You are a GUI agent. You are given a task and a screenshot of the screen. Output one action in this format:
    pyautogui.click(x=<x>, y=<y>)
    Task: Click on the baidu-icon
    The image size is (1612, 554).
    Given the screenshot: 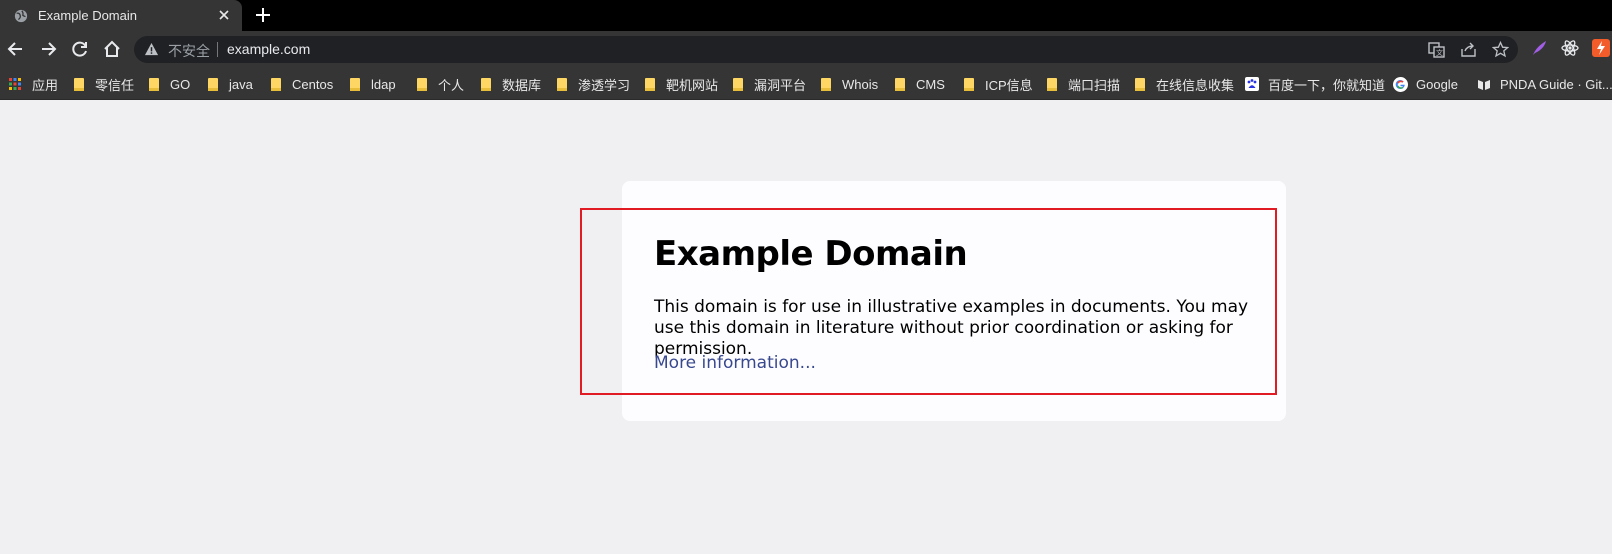 What is the action you would take?
    pyautogui.click(x=1252, y=84)
    